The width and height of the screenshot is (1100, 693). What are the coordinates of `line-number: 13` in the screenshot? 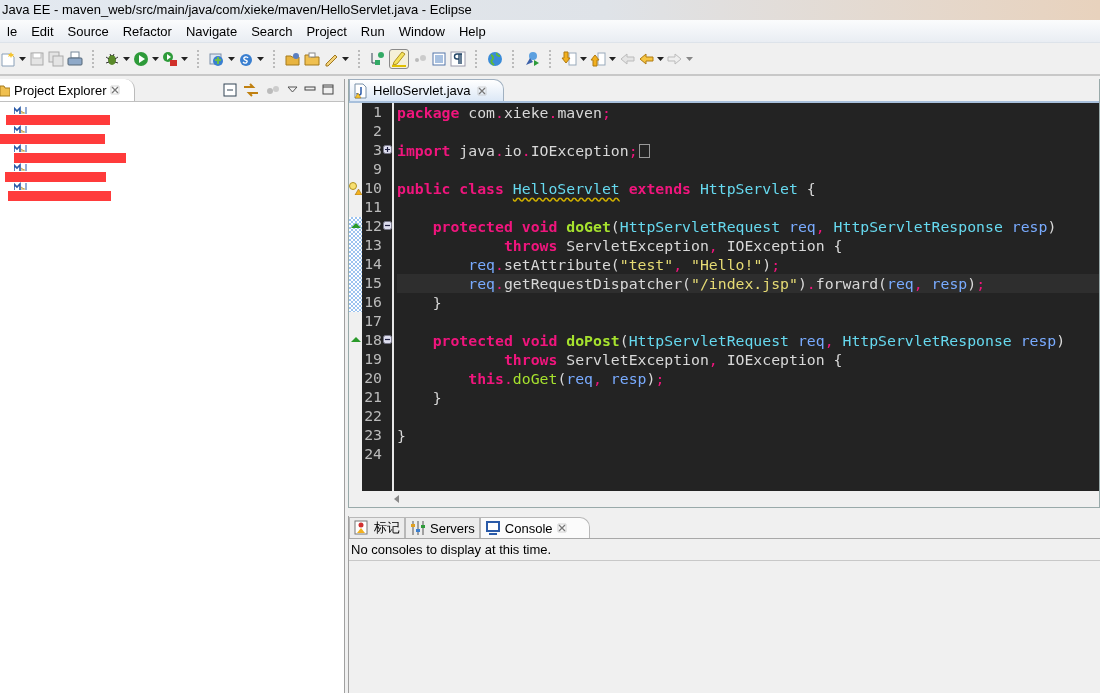 It's located at (373, 245).